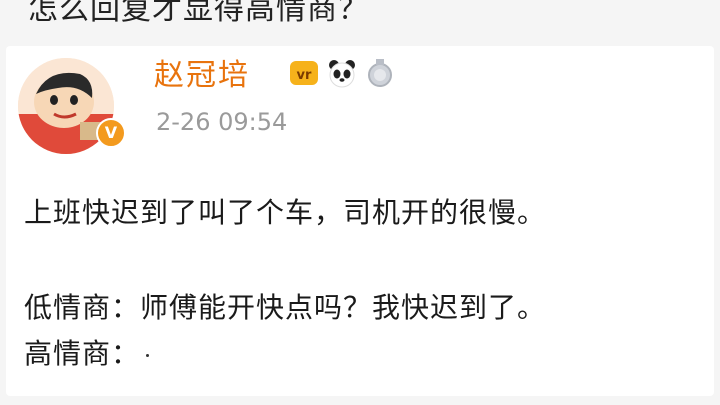  I want to click on post-text-line: 高情商：, so click(87, 352).